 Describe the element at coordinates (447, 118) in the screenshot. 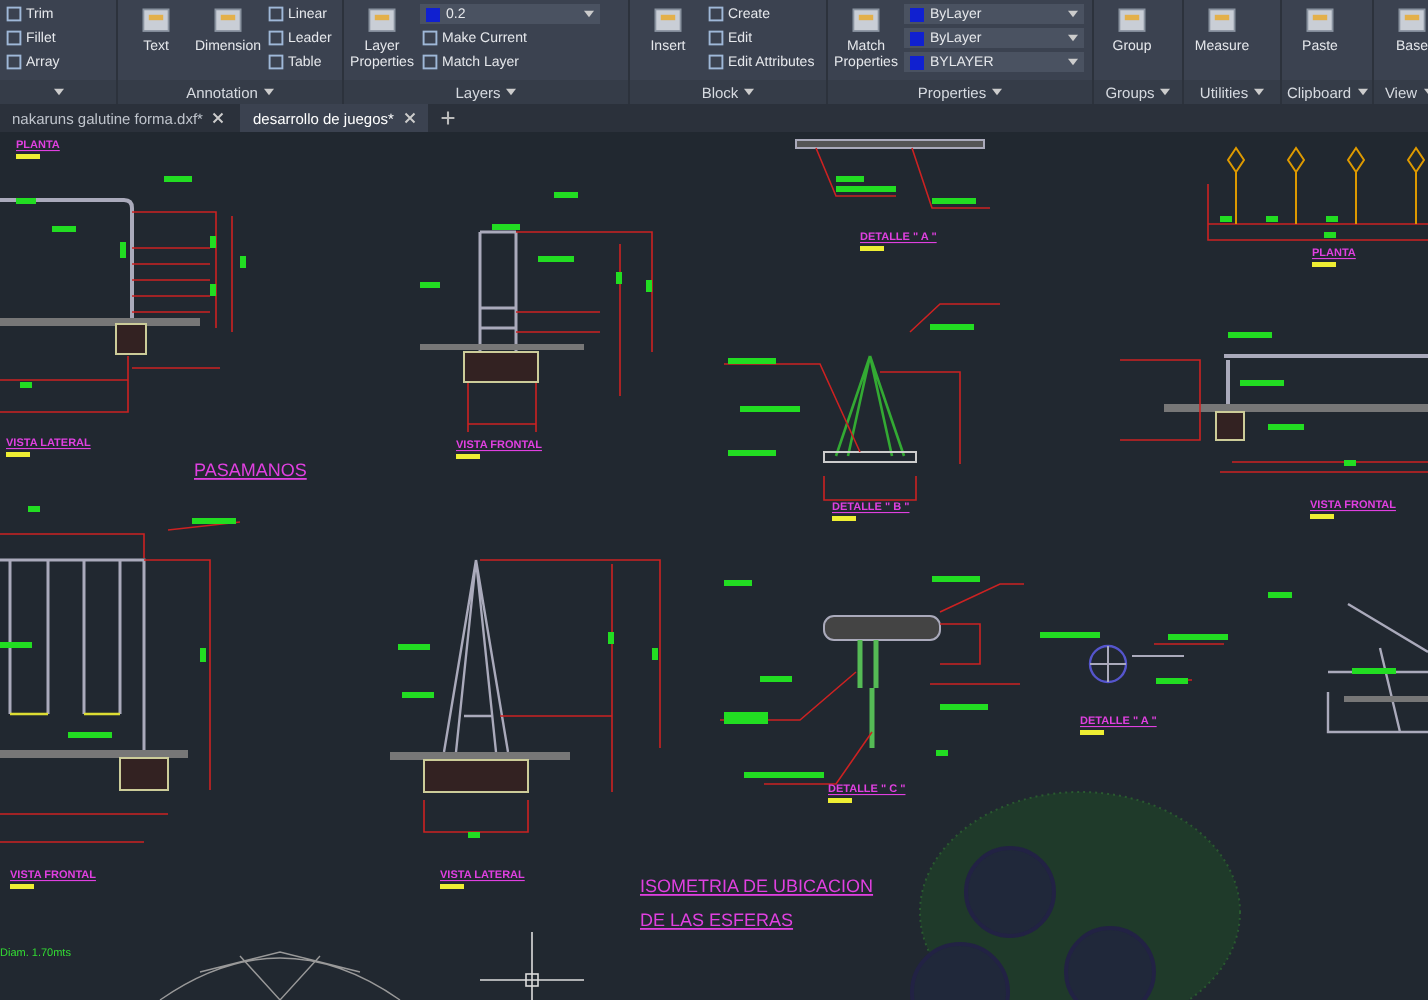

I see `new-tab-icon` at that location.